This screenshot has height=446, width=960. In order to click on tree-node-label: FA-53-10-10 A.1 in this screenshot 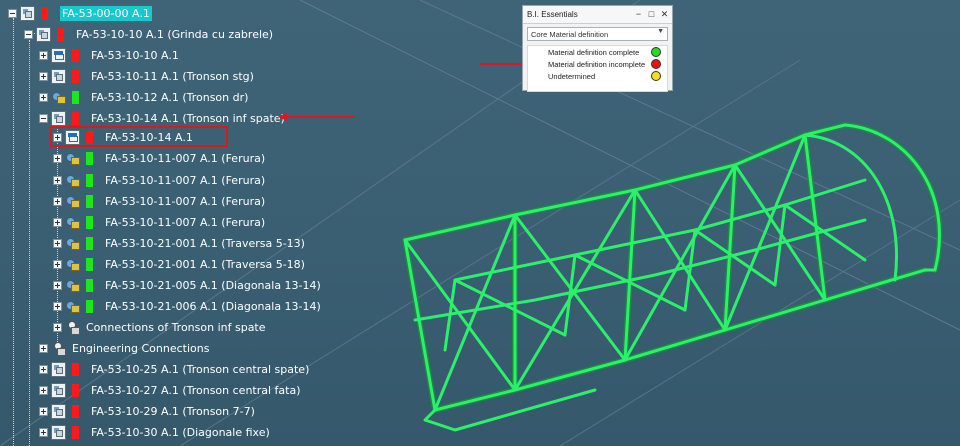, I will do `click(135, 55)`.